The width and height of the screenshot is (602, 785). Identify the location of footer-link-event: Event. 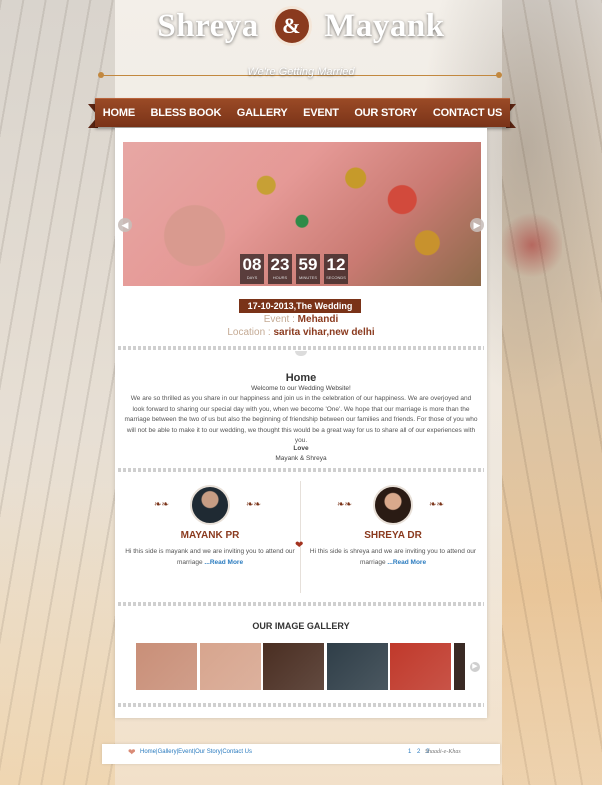
(185, 752).